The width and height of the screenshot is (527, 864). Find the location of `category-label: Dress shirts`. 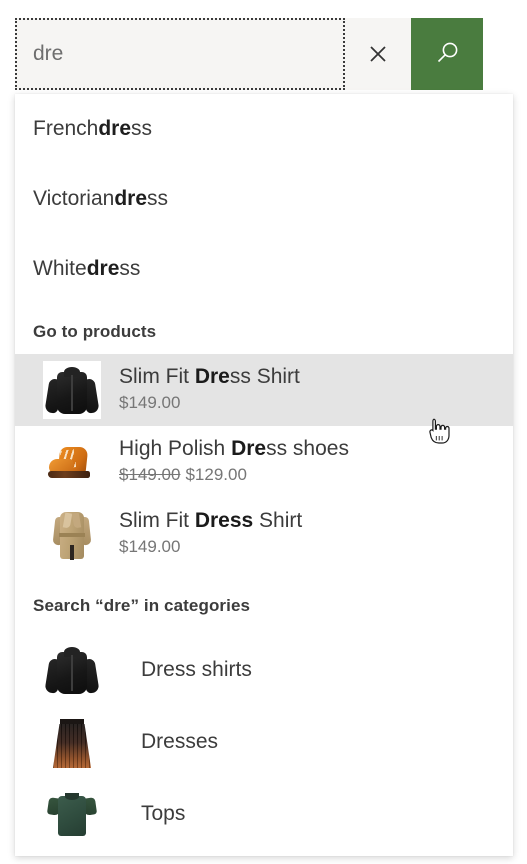

category-label: Dress shirts is located at coordinates (196, 669).